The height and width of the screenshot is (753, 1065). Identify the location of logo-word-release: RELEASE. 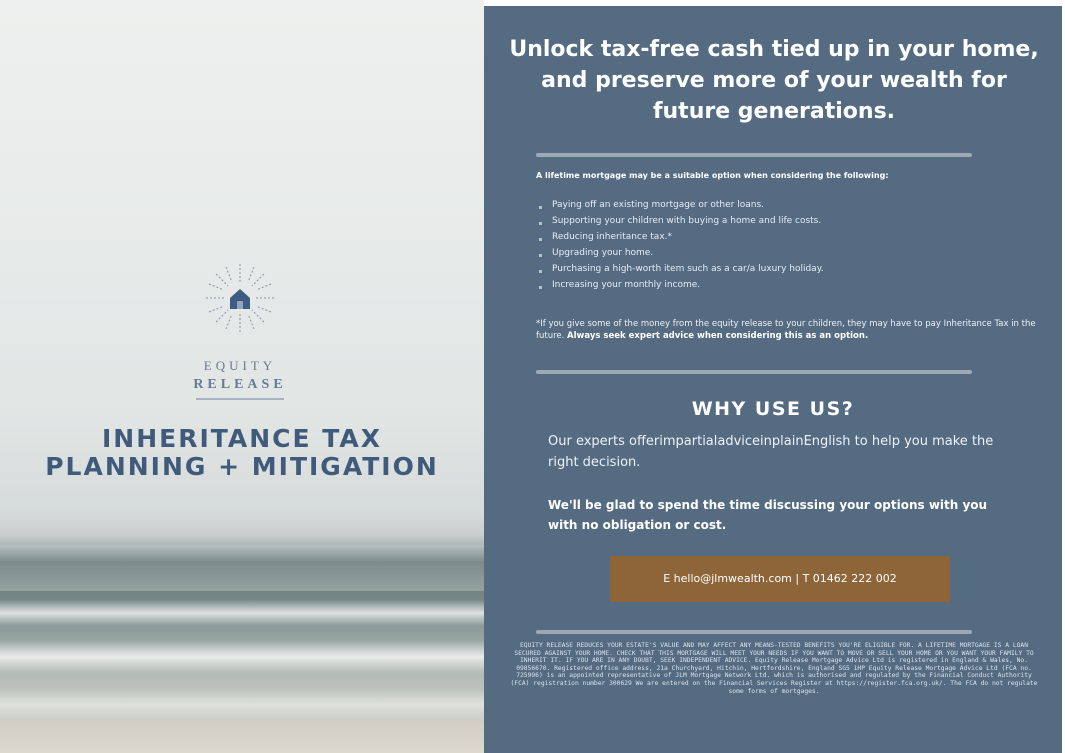
(240, 384).